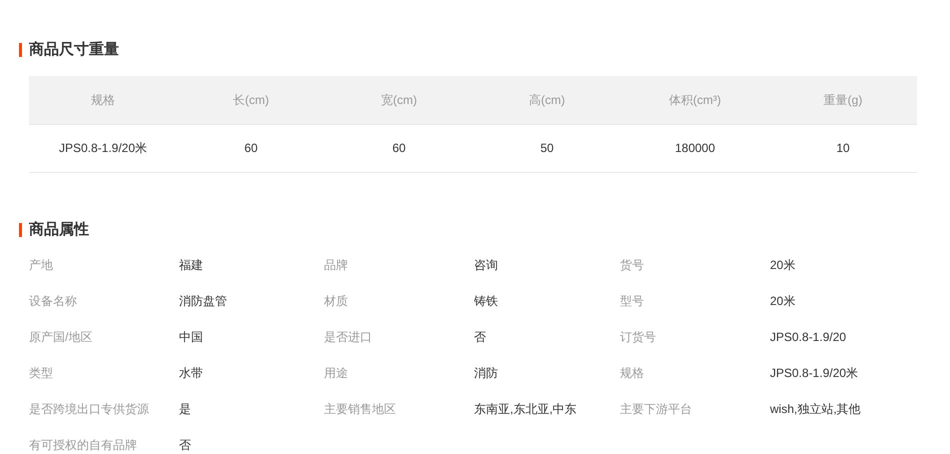 The height and width of the screenshot is (454, 950). I want to click on attribute-label: 产地, so click(41, 265).